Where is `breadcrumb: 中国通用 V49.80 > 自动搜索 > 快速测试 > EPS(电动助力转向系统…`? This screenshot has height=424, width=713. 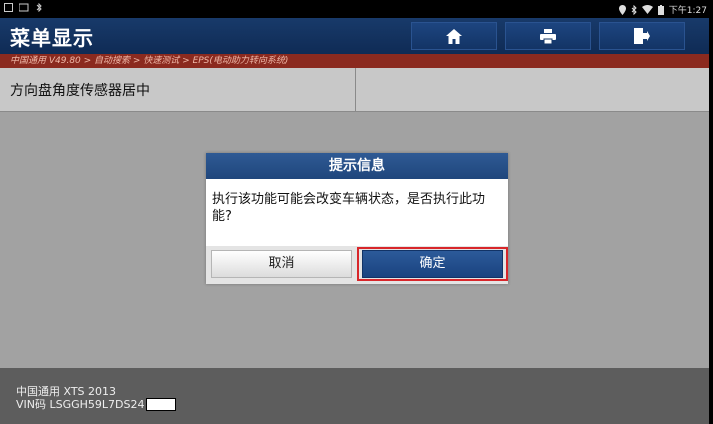 breadcrumb: 中国通用 V49.80 > 自动搜索 > 快速测试 > EPS(电动助力转向系统… is located at coordinates (356, 61).